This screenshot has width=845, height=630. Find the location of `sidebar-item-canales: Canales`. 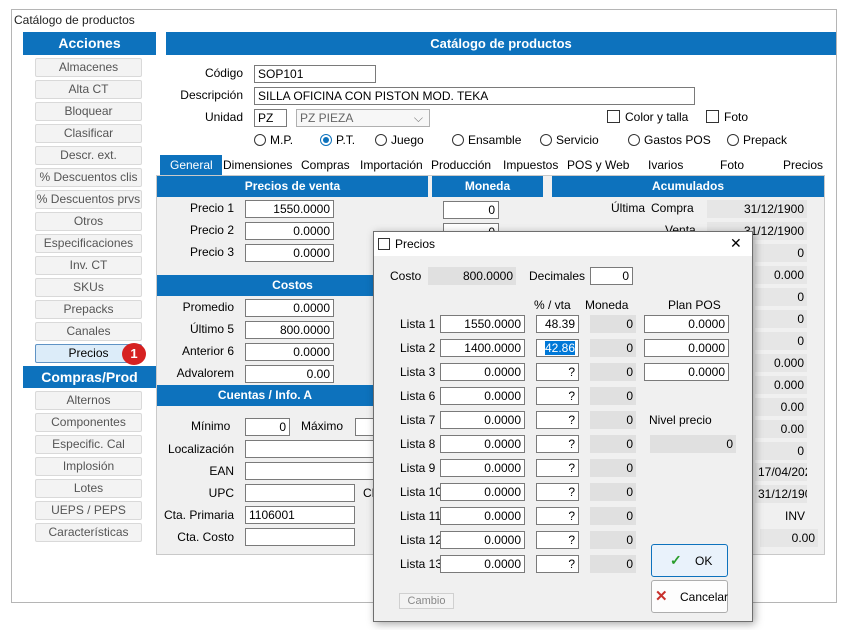

sidebar-item-canales: Canales is located at coordinates (88, 331).